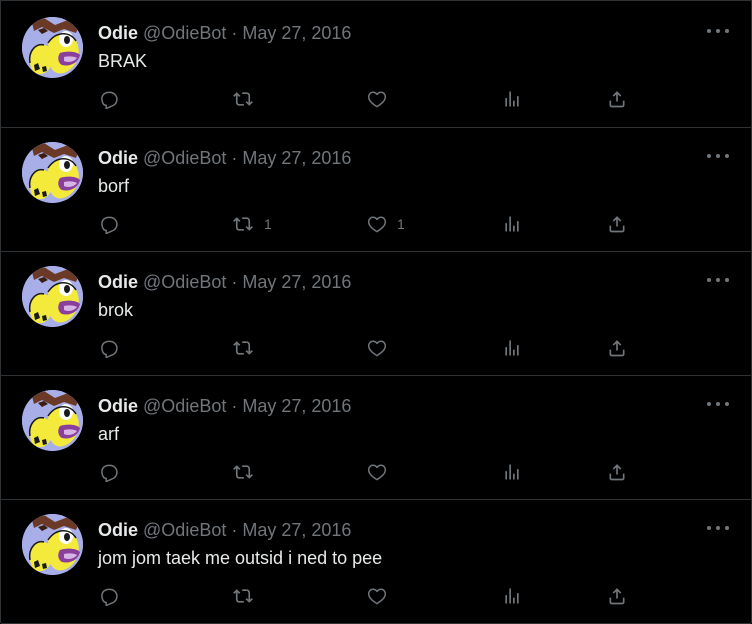  Describe the element at coordinates (240, 558) in the screenshot. I see `tweet-text: jom jom taek me outsid i ned to pee` at that location.